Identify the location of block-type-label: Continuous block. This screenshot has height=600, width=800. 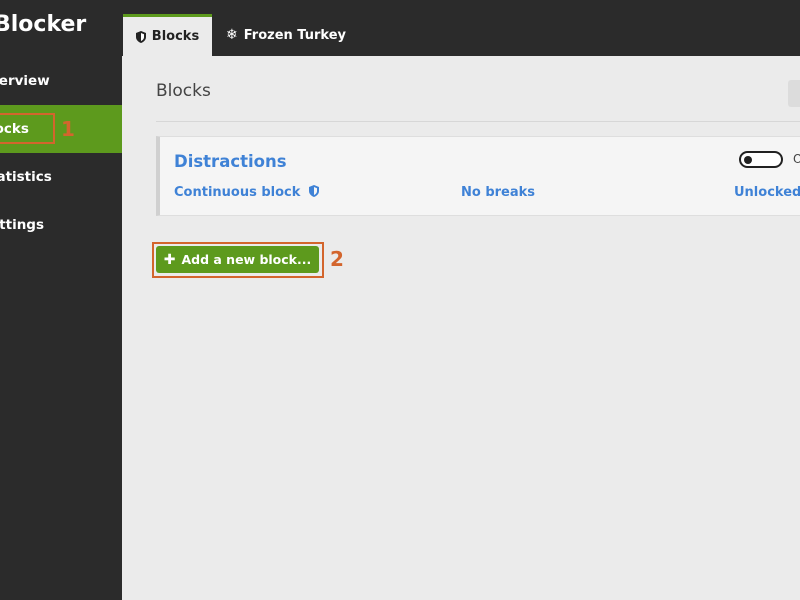
(237, 192).